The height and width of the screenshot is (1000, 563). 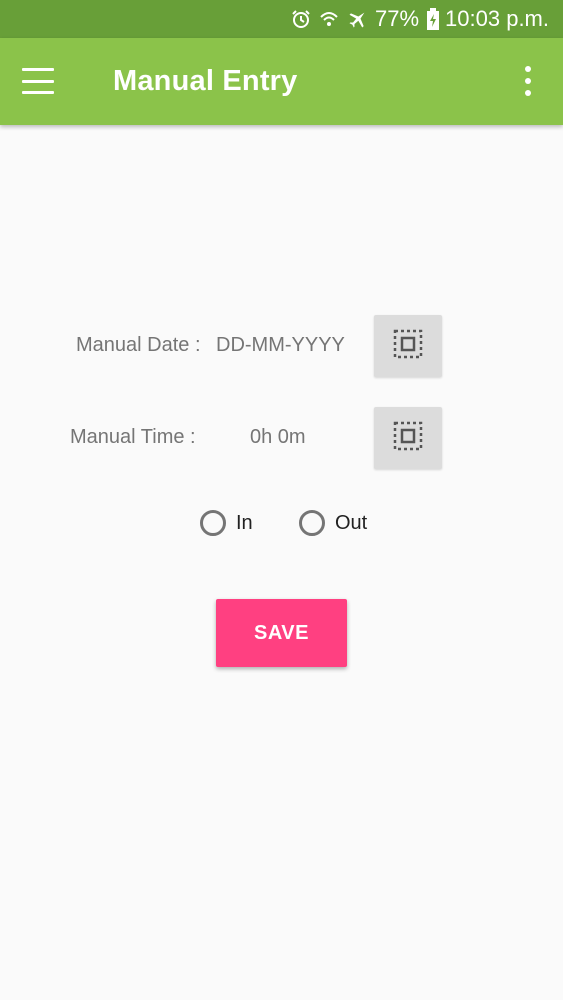 I want to click on status-time: 10:03 p.m., so click(x=497, y=18).